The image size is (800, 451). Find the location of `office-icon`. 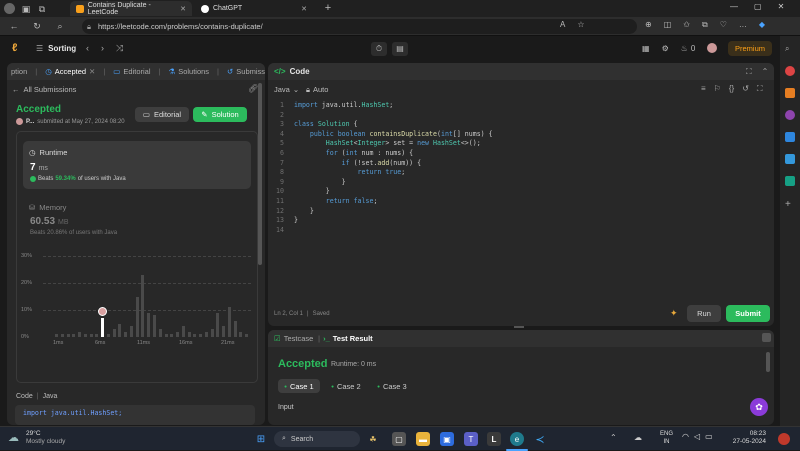

office-icon is located at coordinates (790, 137).